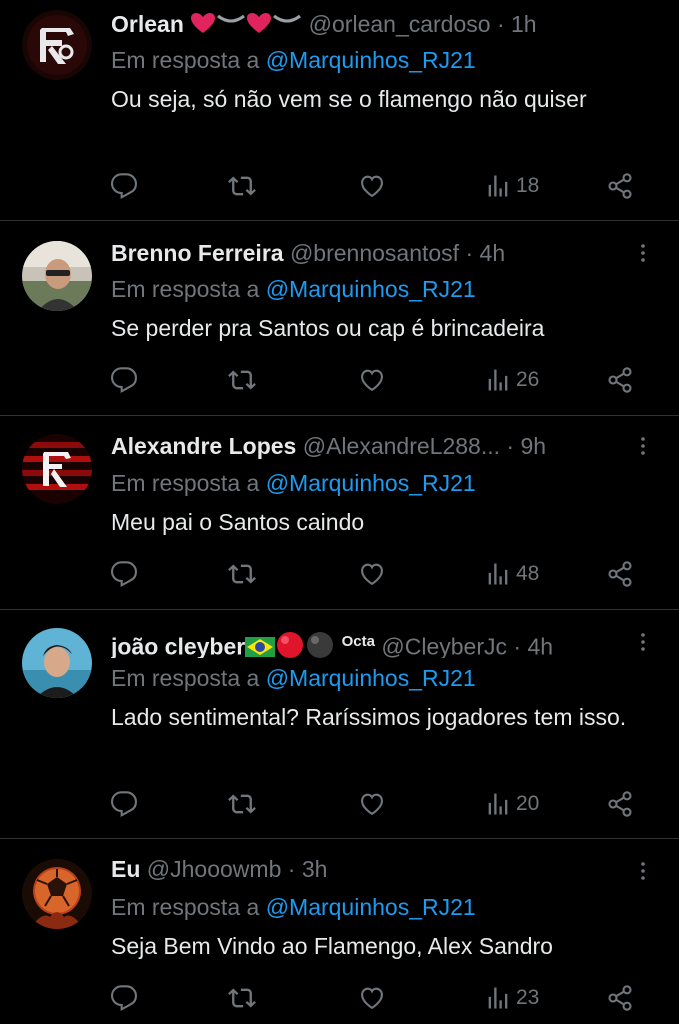 Image resolution: width=679 pixels, height=1024 pixels. I want to click on views-button: 20, so click(511, 804).